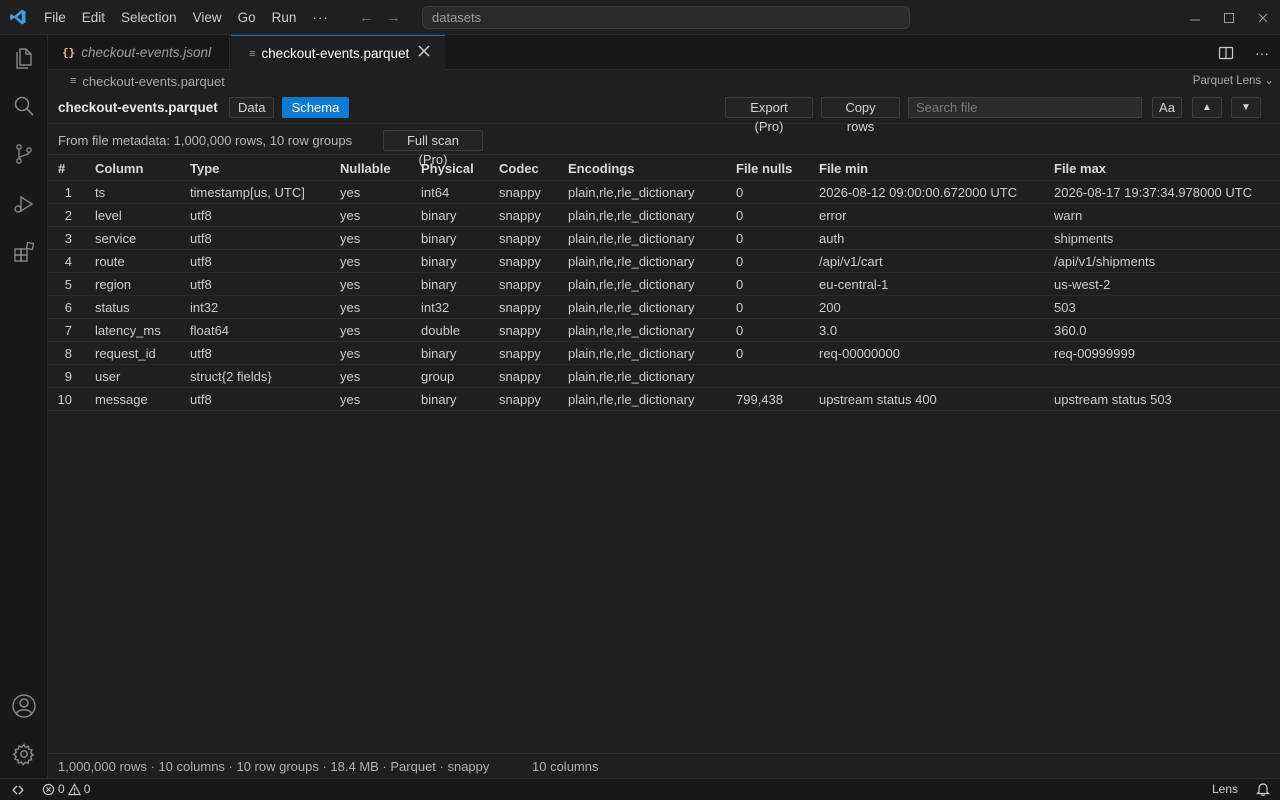  I want to click on parquet-lens-dropdown: Parquet Lens ⌄, so click(1233, 80).